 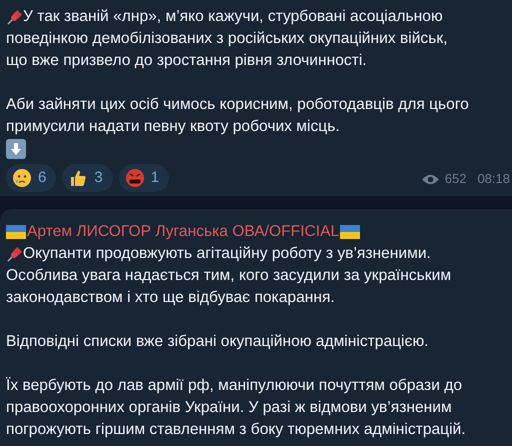 What do you see at coordinates (227, 39) in the screenshot?
I see `message-text-line: поведінкою демобілізованих з російських окупаційних військ,` at bounding box center [227, 39].